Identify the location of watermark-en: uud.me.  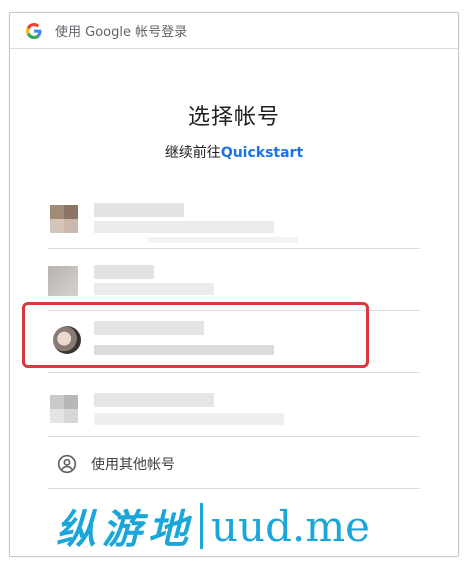
(291, 526).